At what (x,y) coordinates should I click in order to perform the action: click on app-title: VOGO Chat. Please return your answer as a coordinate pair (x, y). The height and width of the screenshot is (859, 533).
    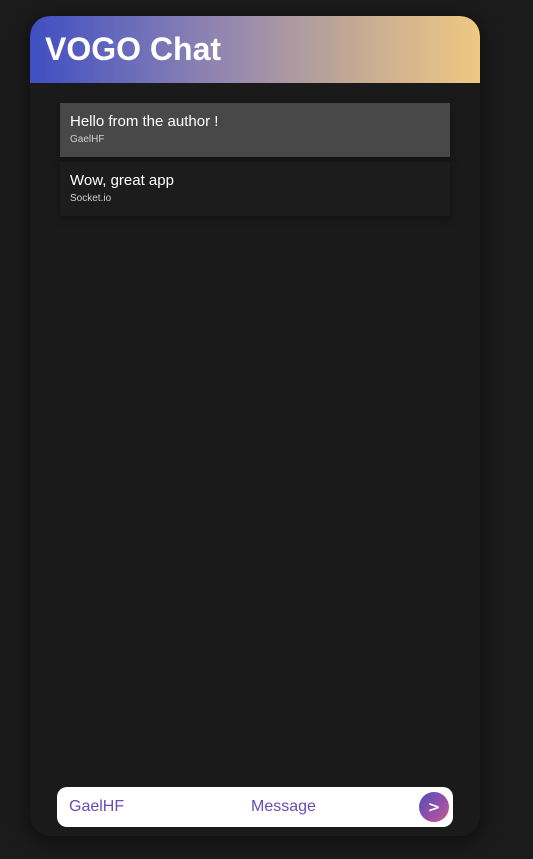
    Looking at the image, I should click on (133, 49).